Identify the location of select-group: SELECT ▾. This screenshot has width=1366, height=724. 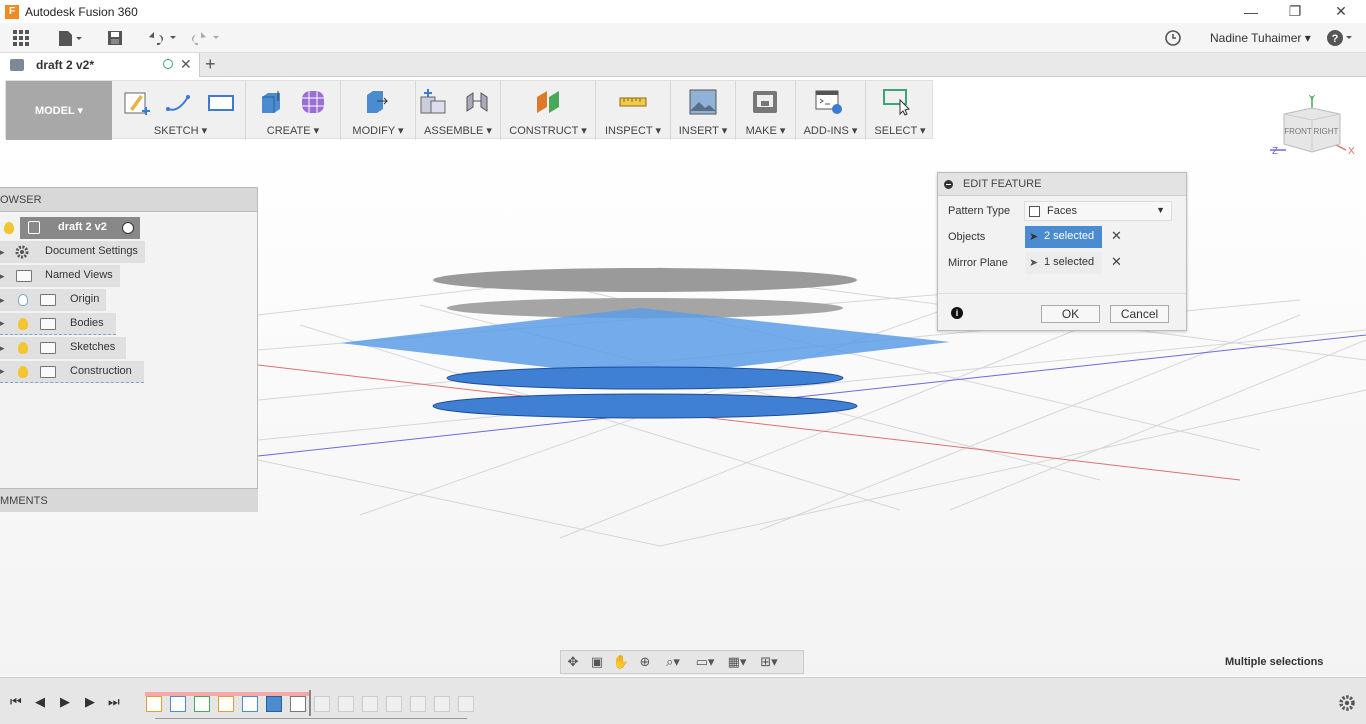
(900, 110).